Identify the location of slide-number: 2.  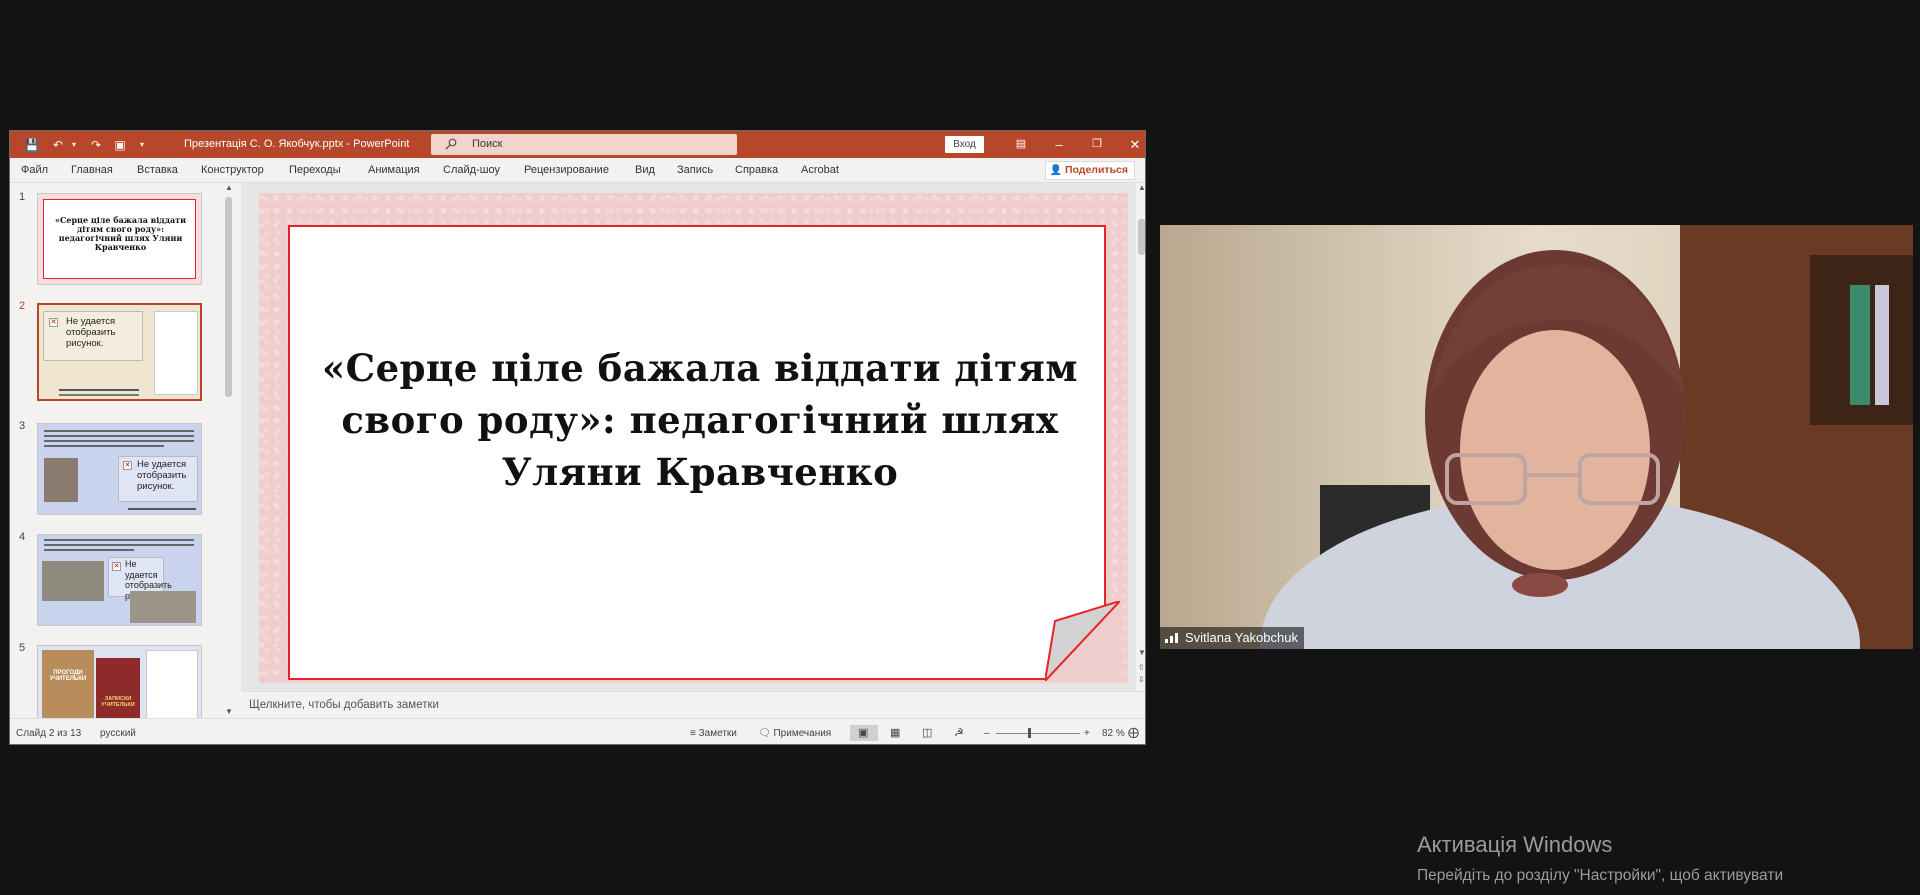
(22, 306).